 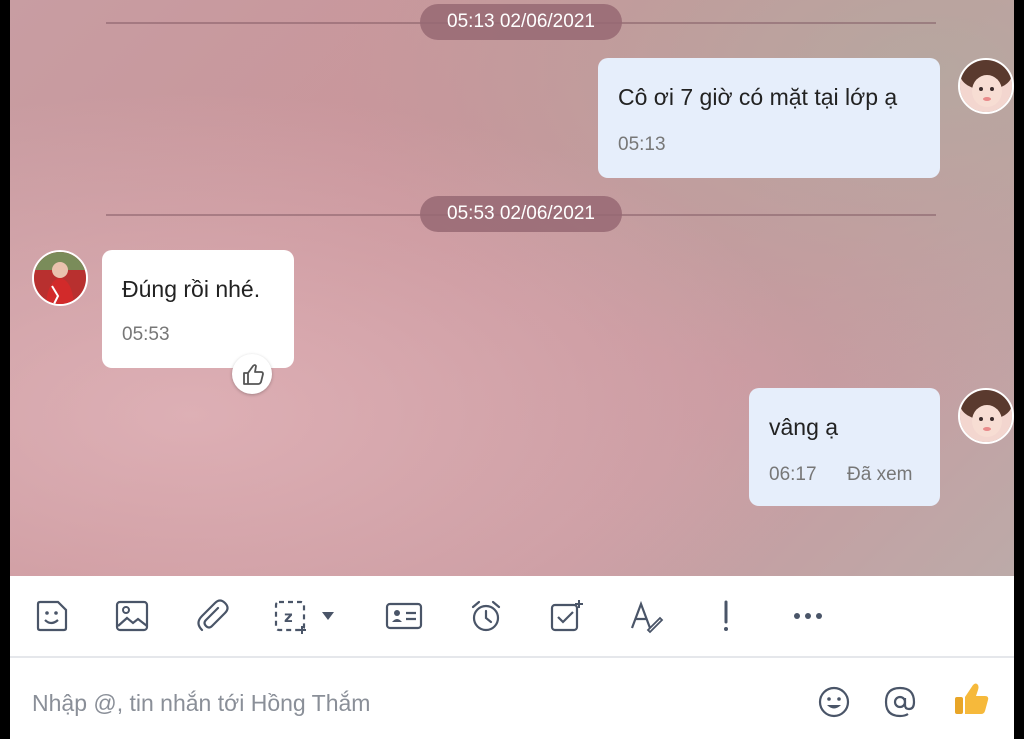 I want to click on task-check-icon, so click(x=566, y=616).